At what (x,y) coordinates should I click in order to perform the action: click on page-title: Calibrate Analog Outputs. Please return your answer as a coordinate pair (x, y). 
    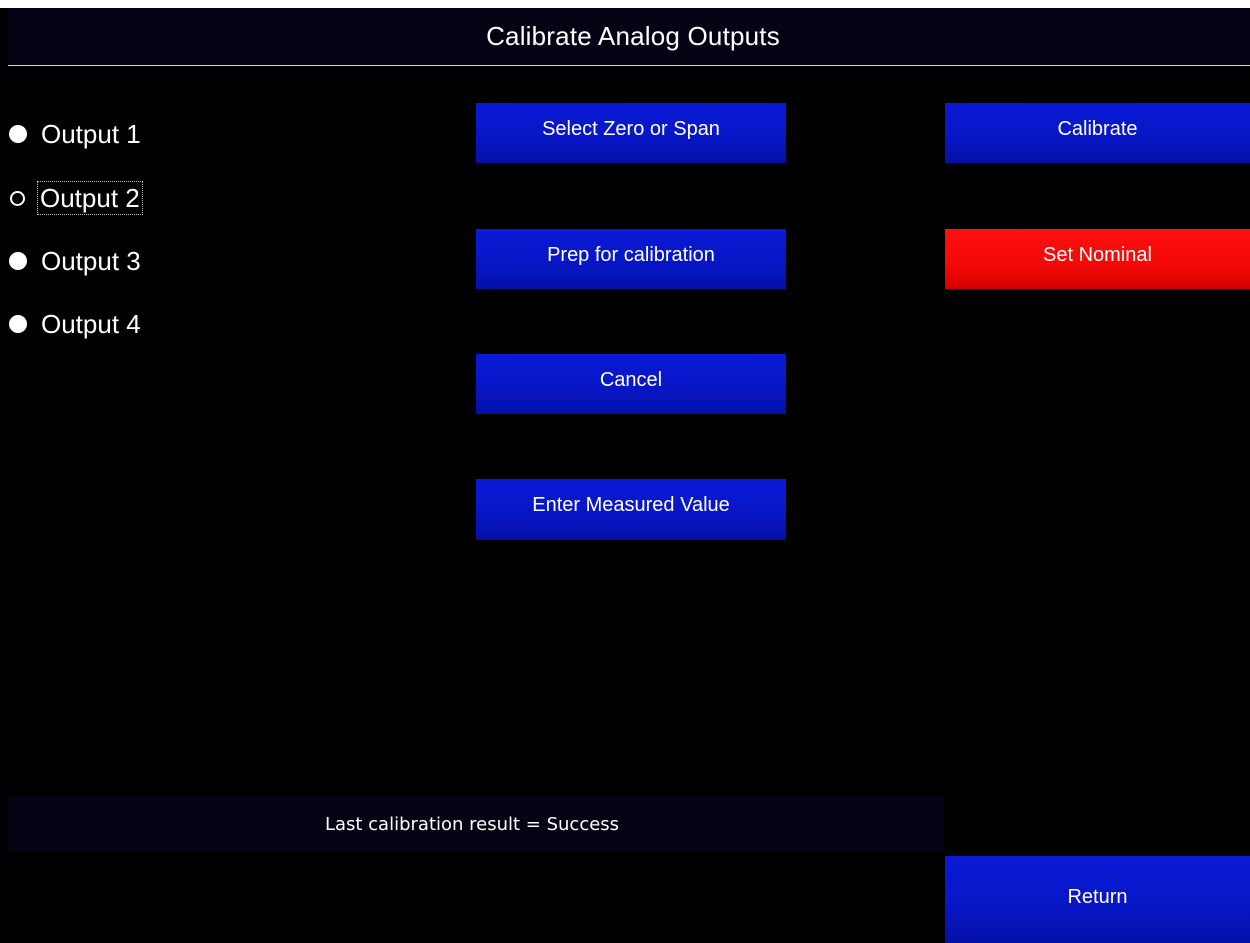
    Looking at the image, I should click on (633, 36).